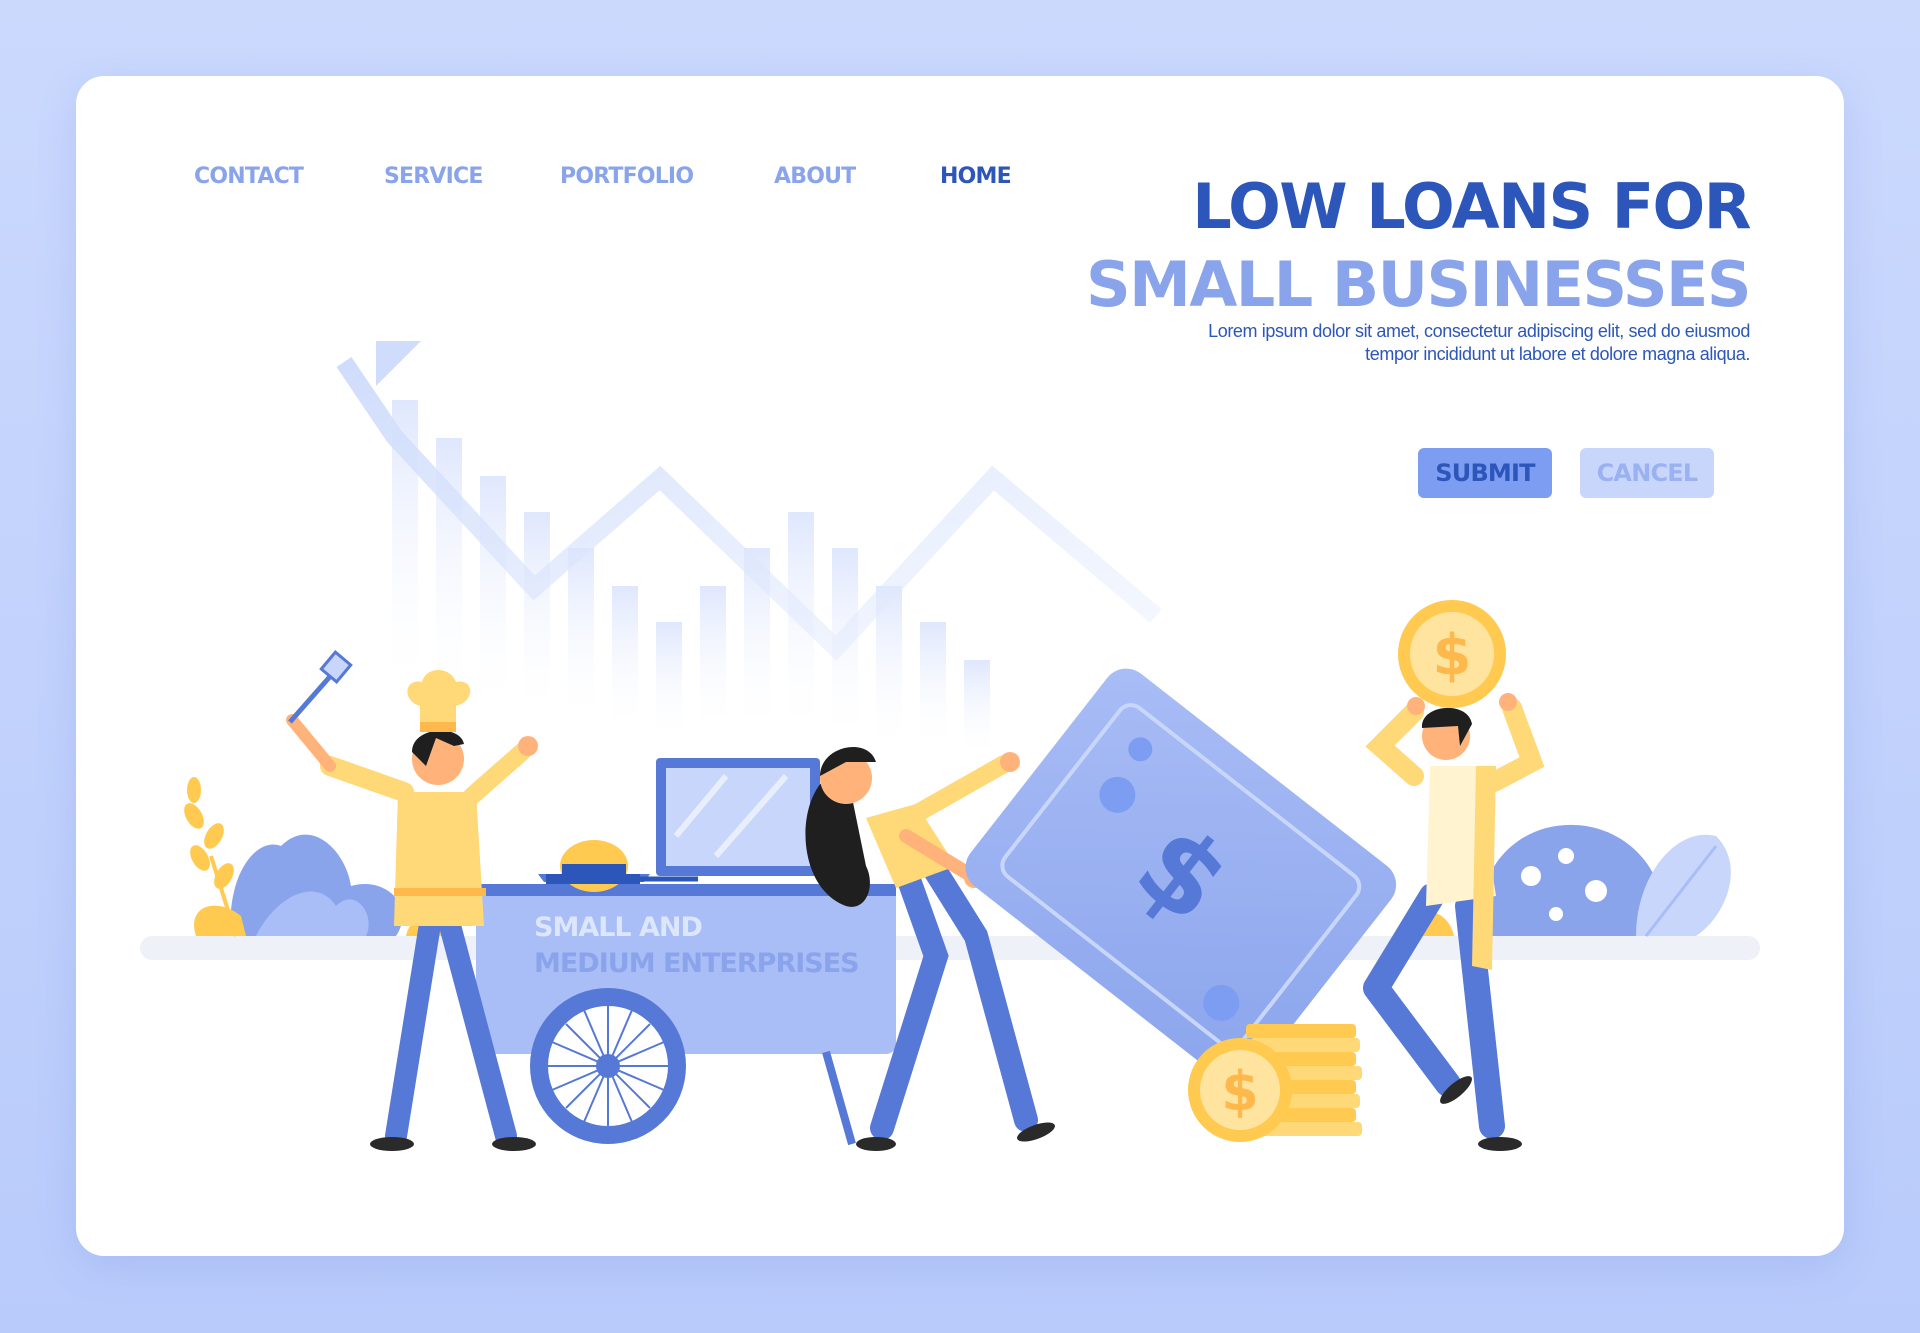  Describe the element at coordinates (433, 176) in the screenshot. I see `nav-service: SERVICE` at that location.